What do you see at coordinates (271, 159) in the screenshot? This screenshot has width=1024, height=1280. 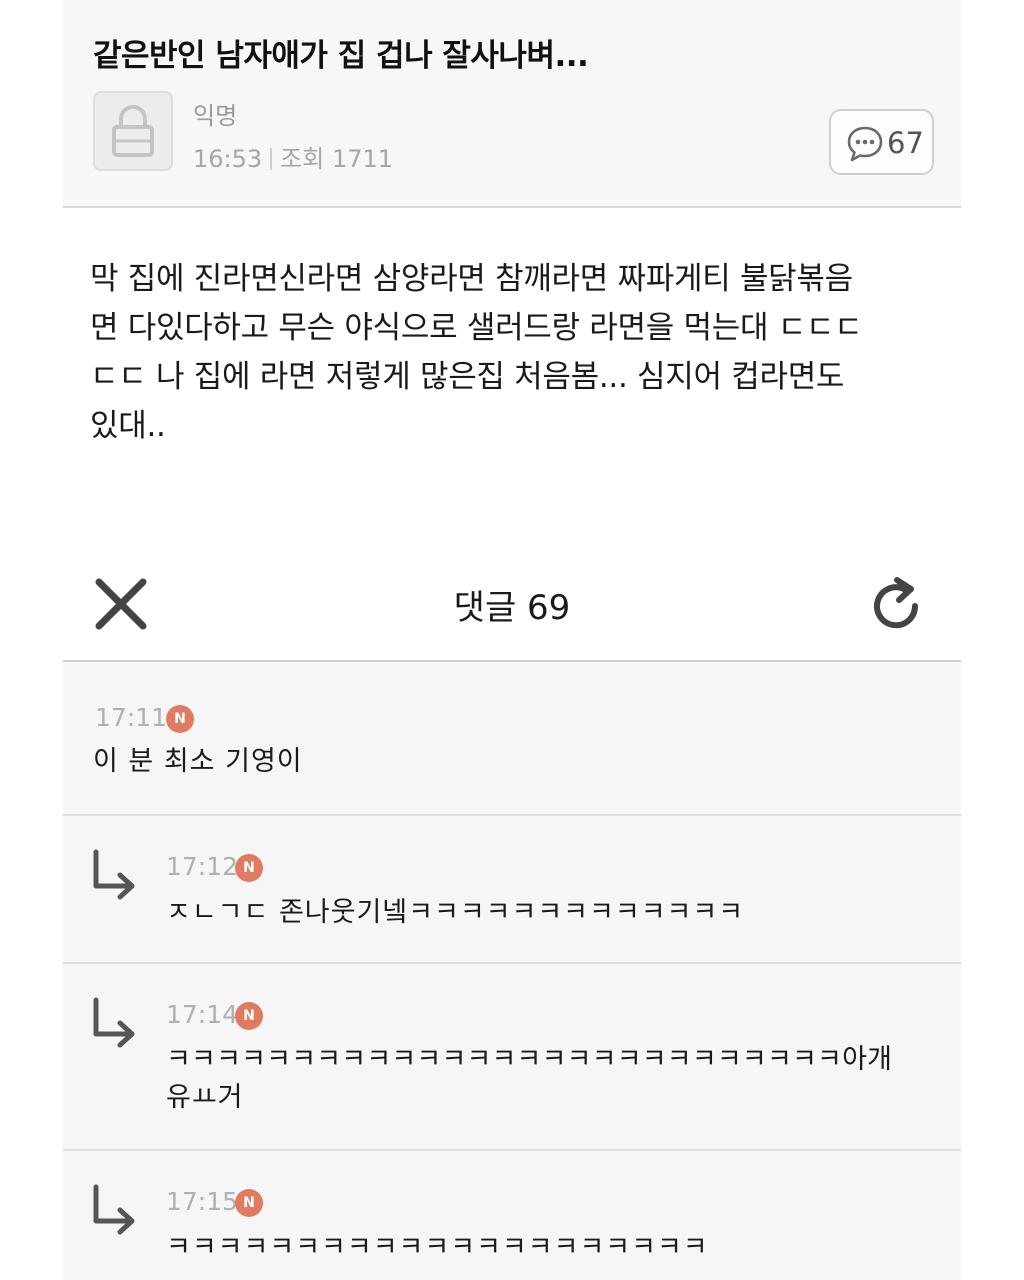 I see `meta-divider` at bounding box center [271, 159].